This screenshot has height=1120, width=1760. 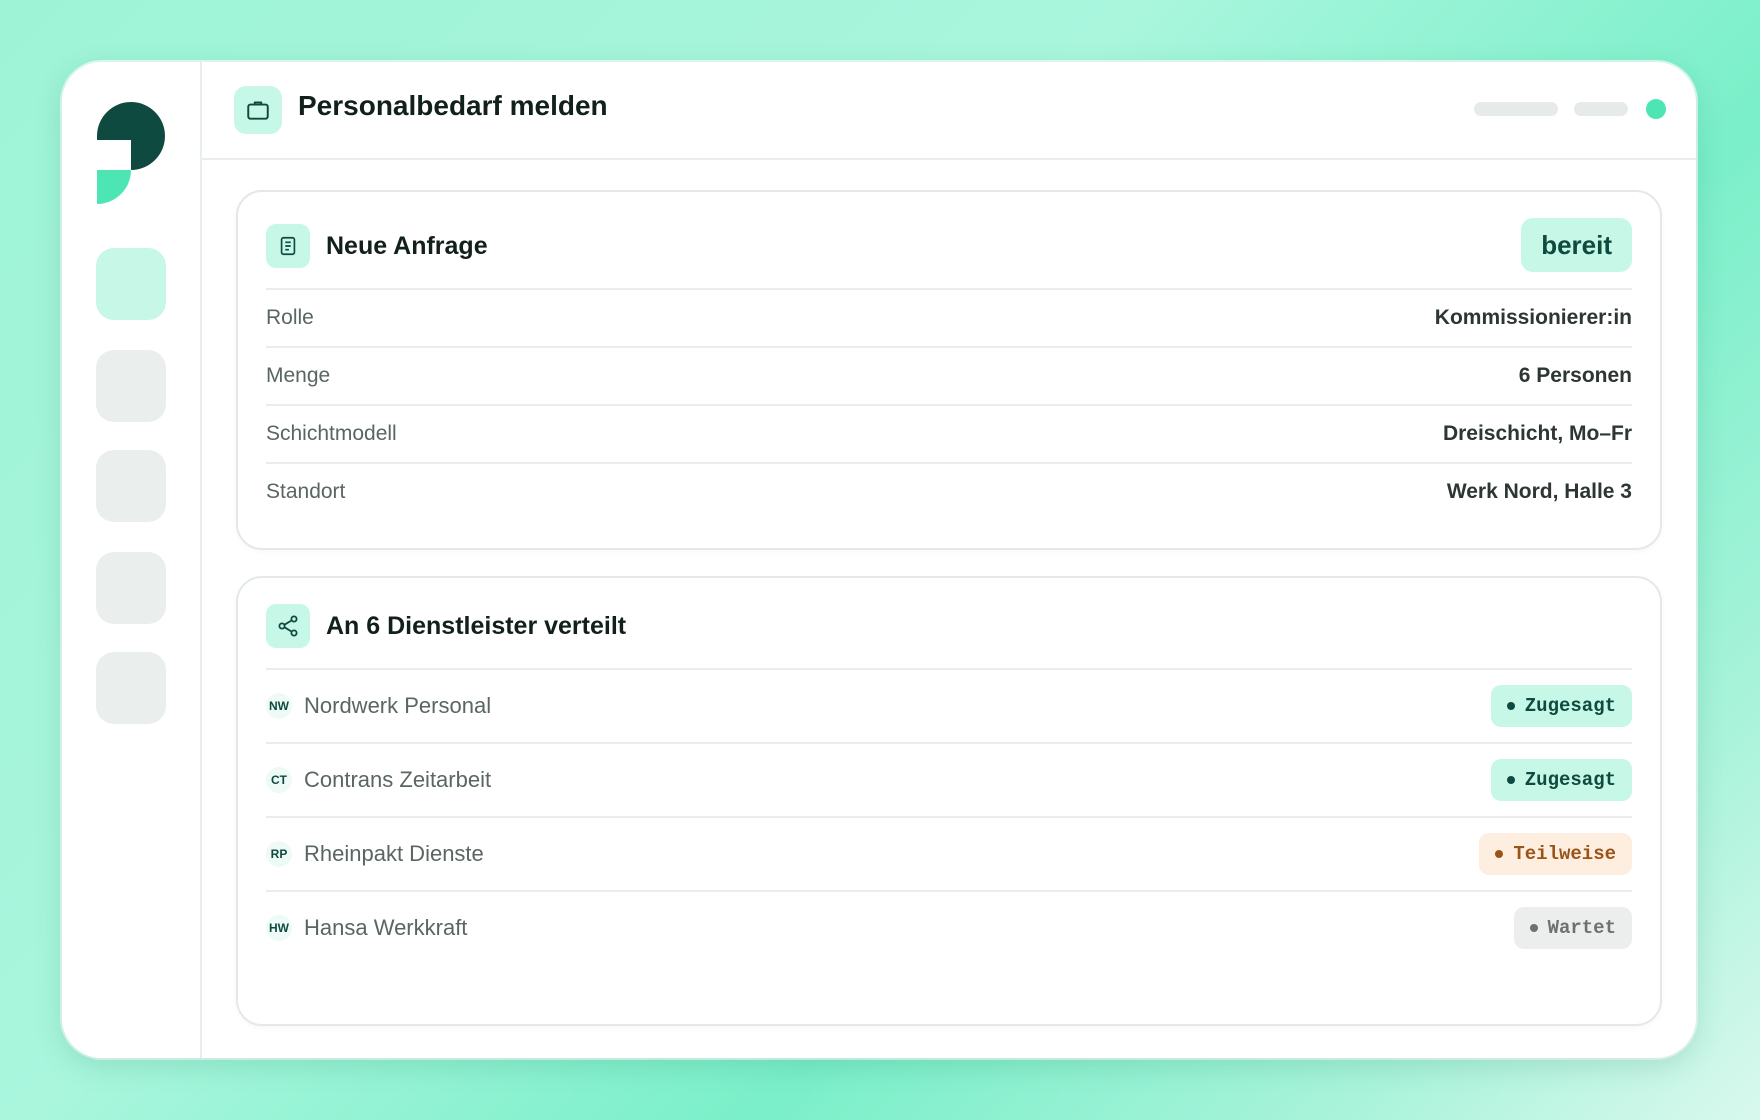 What do you see at coordinates (407, 246) in the screenshot?
I see `card-title: Neue Anfrage` at bounding box center [407, 246].